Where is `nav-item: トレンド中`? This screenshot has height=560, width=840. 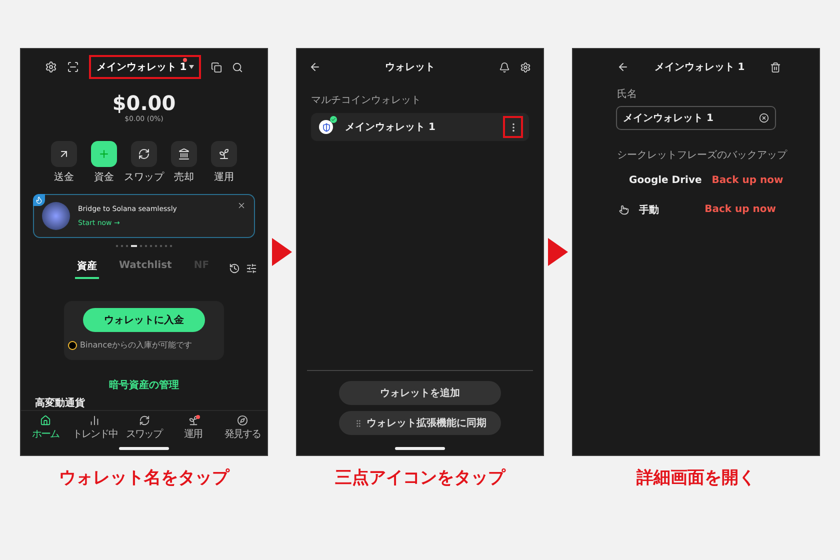
nav-item: トレンド中 is located at coordinates (95, 428).